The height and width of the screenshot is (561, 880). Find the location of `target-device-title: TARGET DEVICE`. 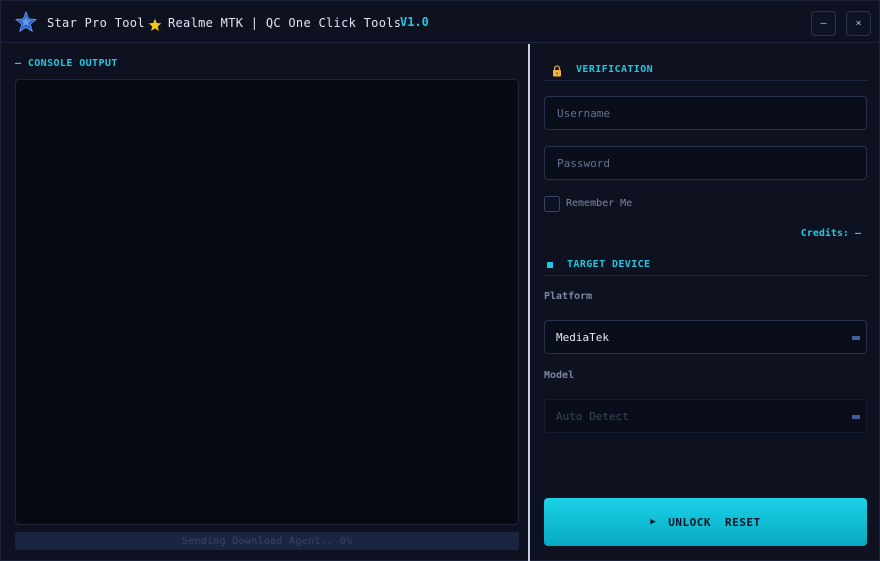

target-device-title: TARGET DEVICE is located at coordinates (609, 264).